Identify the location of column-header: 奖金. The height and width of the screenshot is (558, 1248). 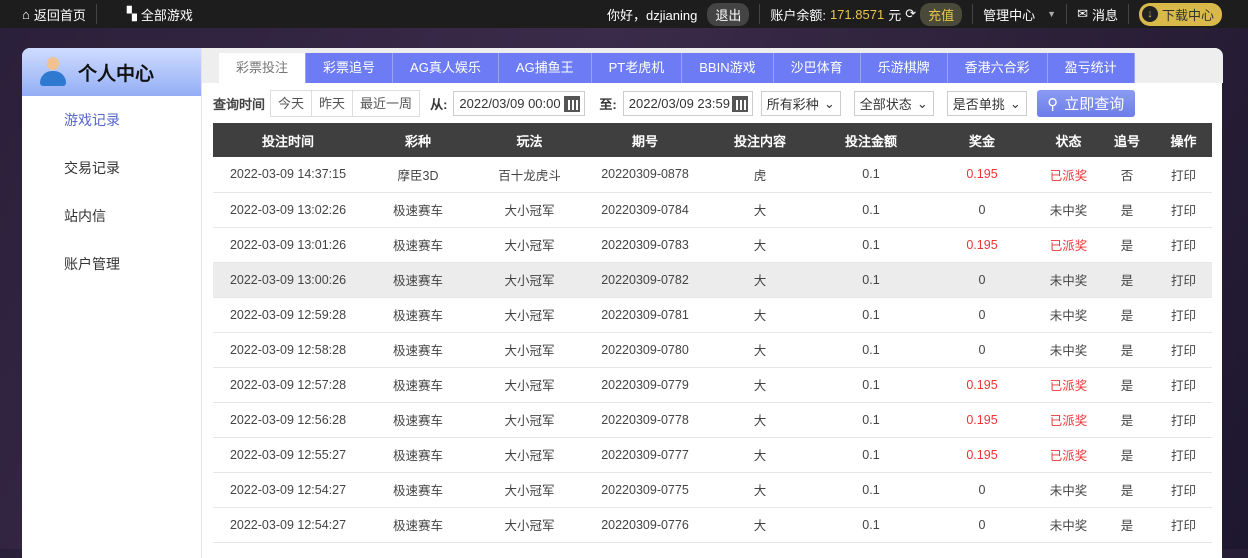
(982, 140).